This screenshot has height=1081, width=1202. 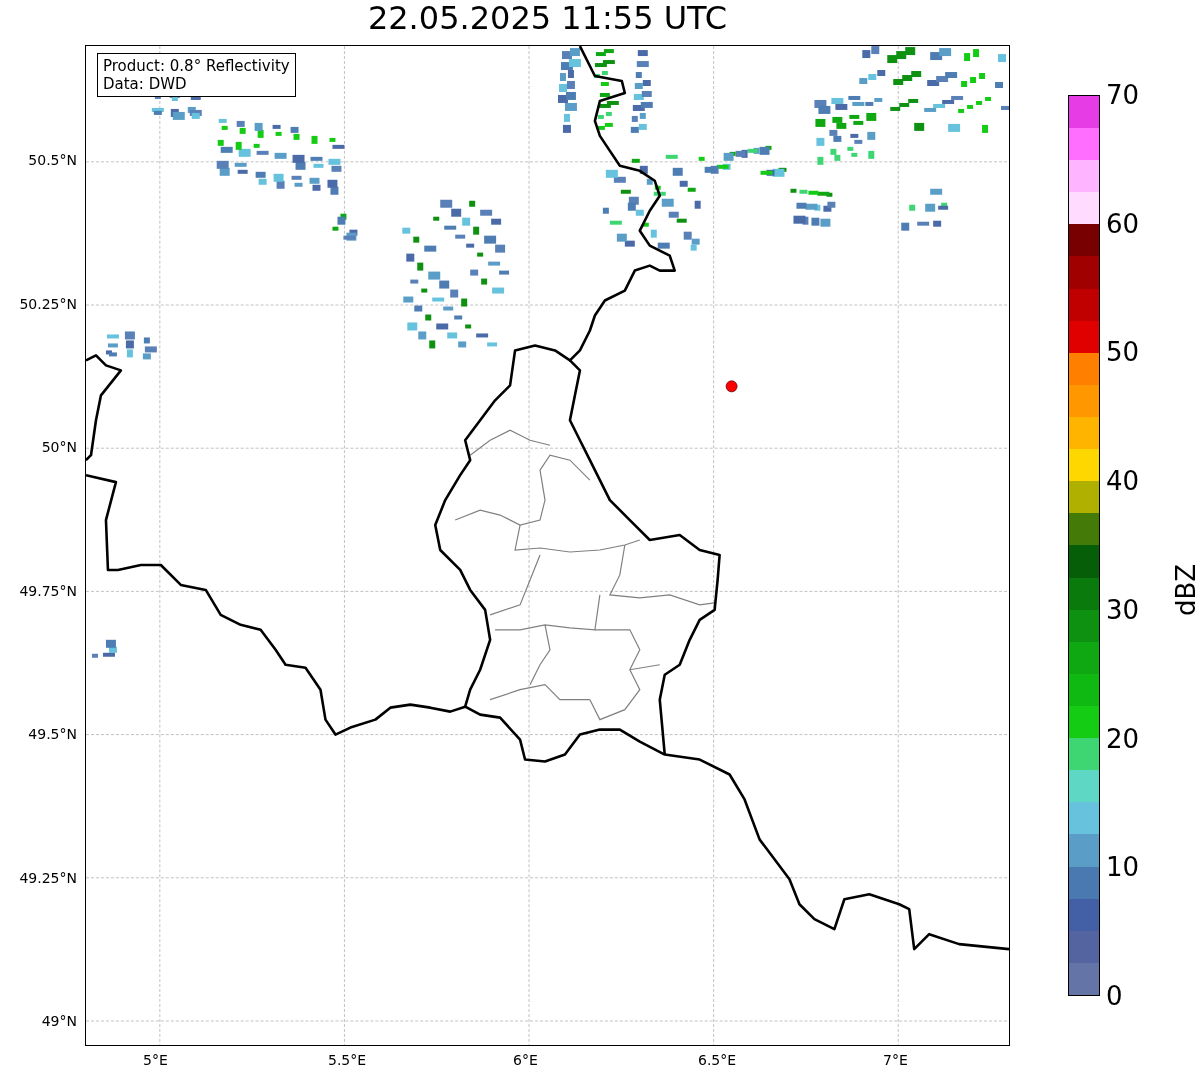 What do you see at coordinates (717, 1060) in the screenshot?
I see `axis-label: 6.5°E` at bounding box center [717, 1060].